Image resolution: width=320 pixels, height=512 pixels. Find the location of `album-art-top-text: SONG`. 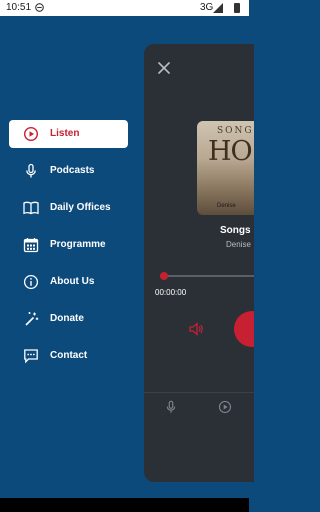

album-art-top-text: SONG is located at coordinates (235, 131).